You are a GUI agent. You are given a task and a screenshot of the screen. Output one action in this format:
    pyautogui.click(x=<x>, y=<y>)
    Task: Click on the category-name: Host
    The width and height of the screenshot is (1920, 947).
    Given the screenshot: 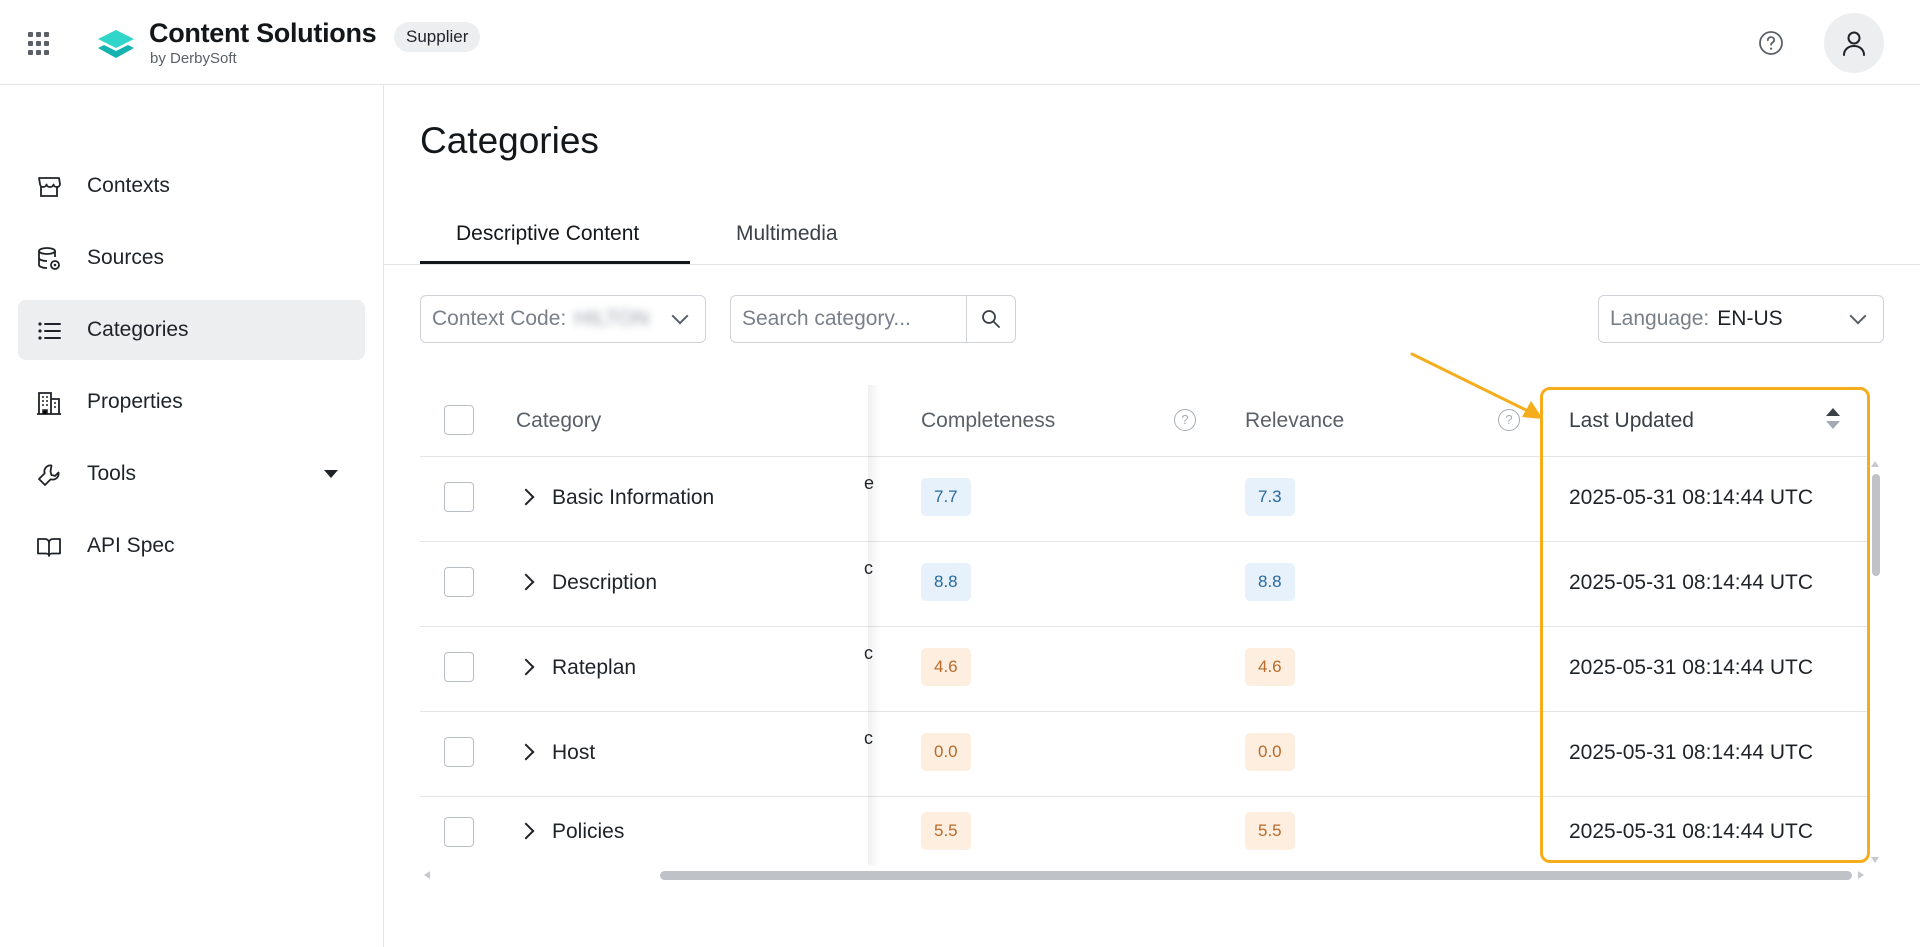 What is the action you would take?
    pyautogui.click(x=574, y=752)
    